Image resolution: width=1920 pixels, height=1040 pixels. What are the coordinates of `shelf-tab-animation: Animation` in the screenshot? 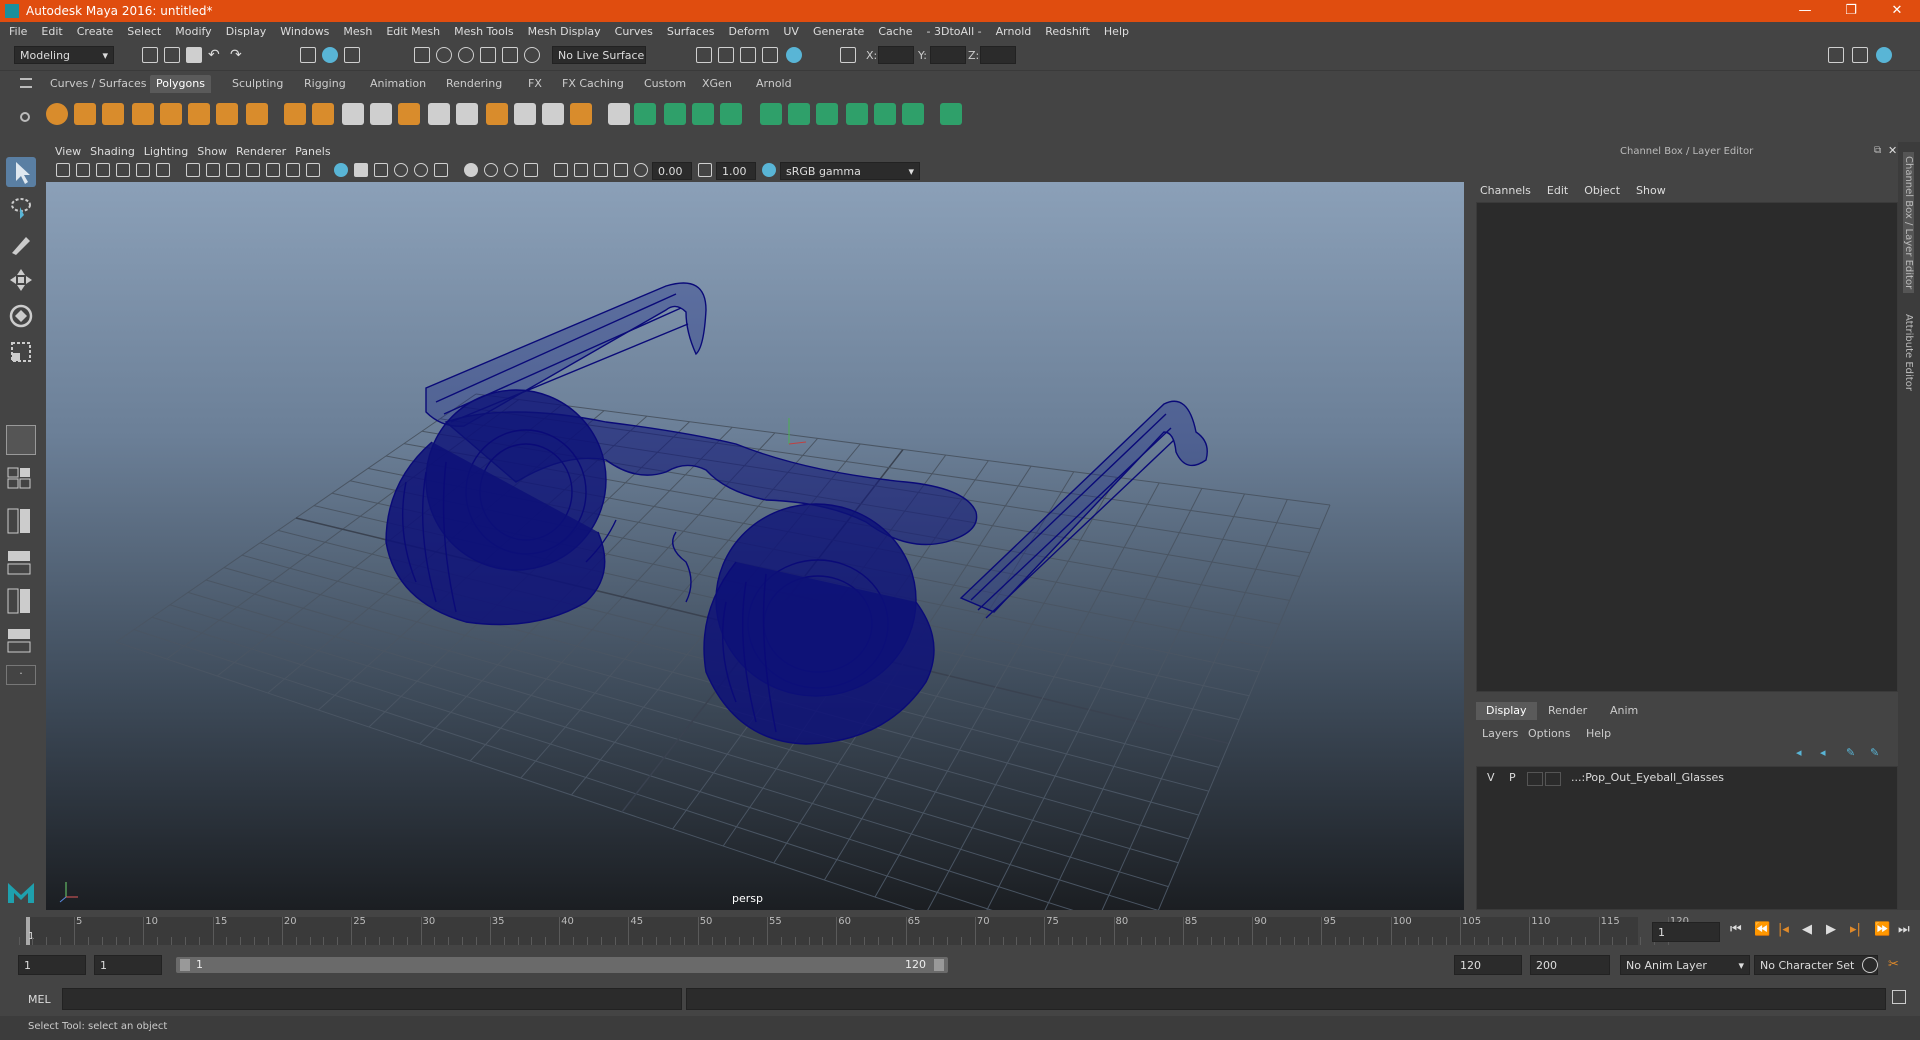 It's located at (398, 84).